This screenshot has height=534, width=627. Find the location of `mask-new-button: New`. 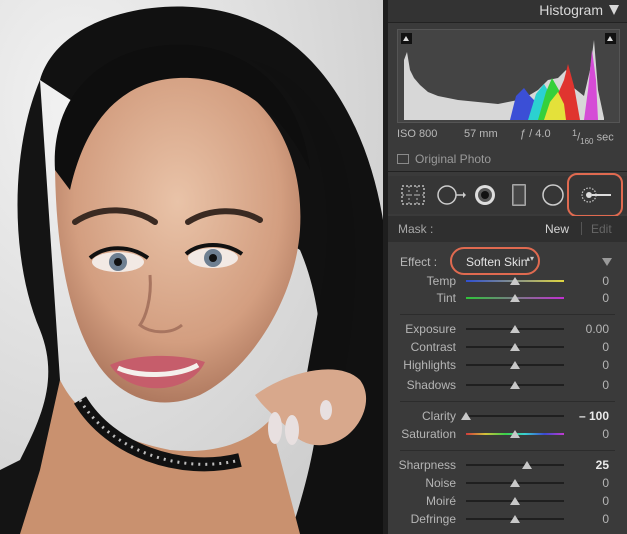

mask-new-button: New is located at coordinates (557, 229).